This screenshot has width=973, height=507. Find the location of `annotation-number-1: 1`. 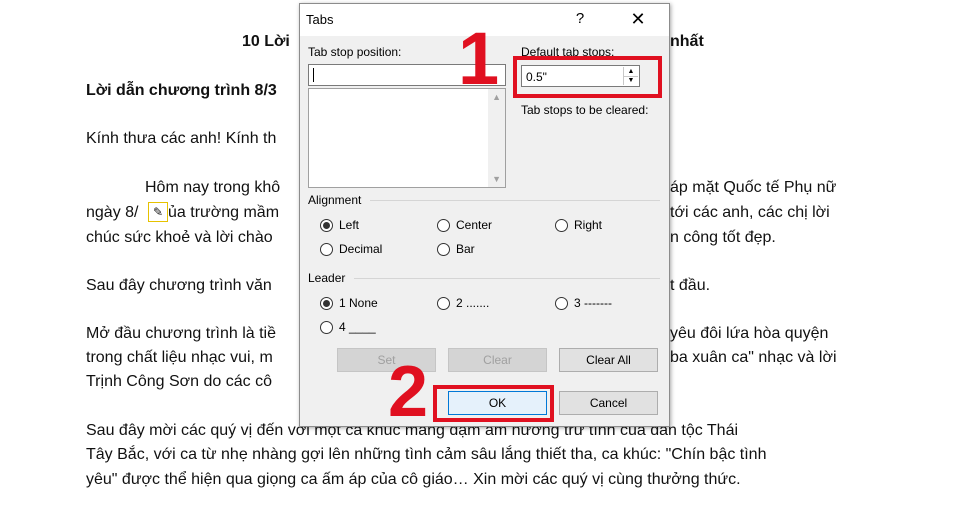

annotation-number-1: 1 is located at coordinates (479, 58).